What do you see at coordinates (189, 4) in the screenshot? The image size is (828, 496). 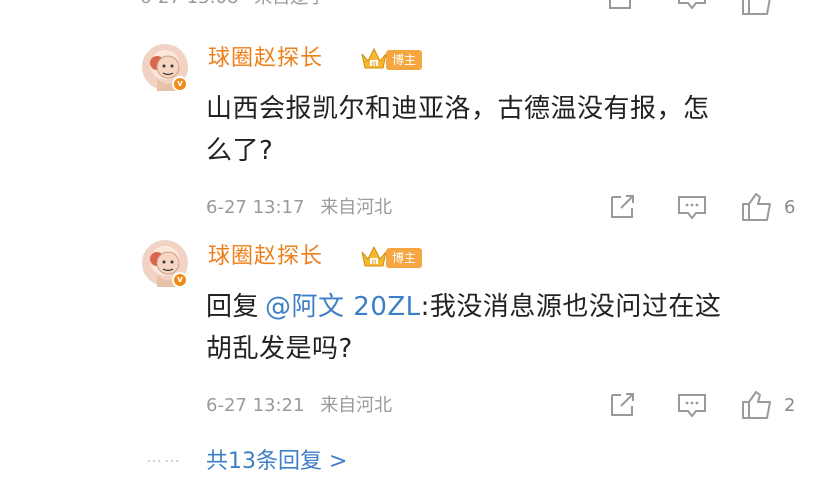 I see `prev-time: 6-27 13:08` at bounding box center [189, 4].